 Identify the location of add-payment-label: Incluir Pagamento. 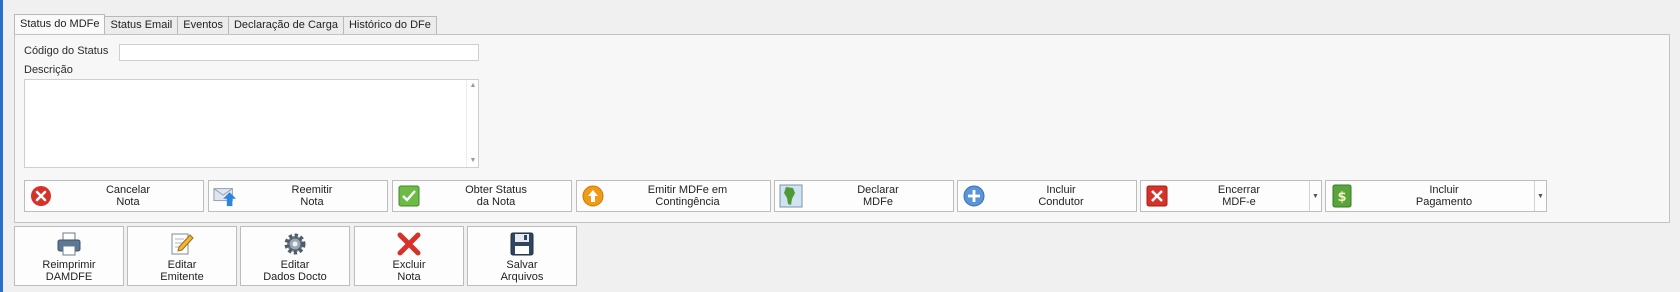
(1444, 196).